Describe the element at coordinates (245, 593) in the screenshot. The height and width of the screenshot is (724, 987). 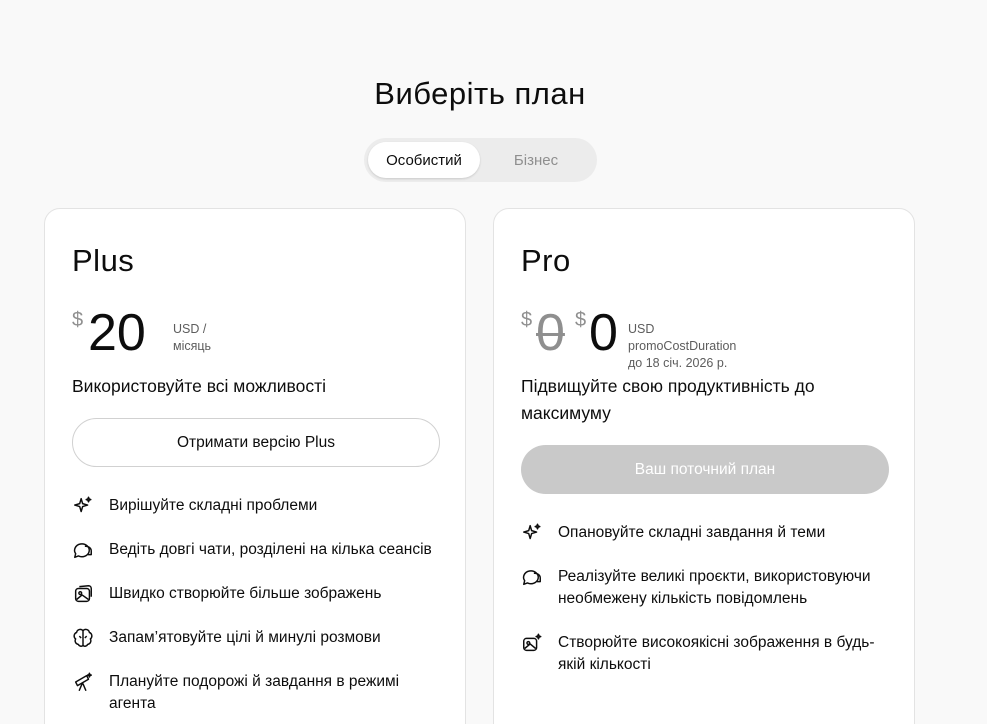
I see `feature-text: Швидко створюйте більше зображень` at that location.